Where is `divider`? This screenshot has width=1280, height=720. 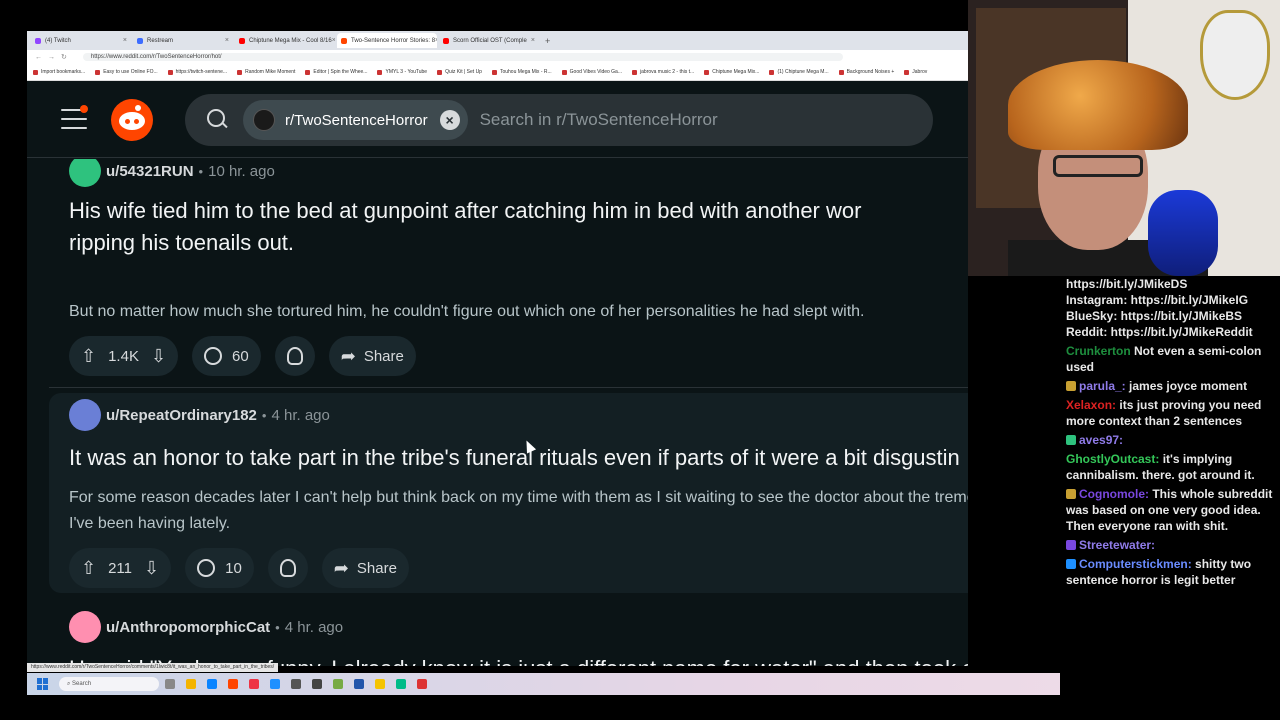 divider is located at coordinates (508, 387).